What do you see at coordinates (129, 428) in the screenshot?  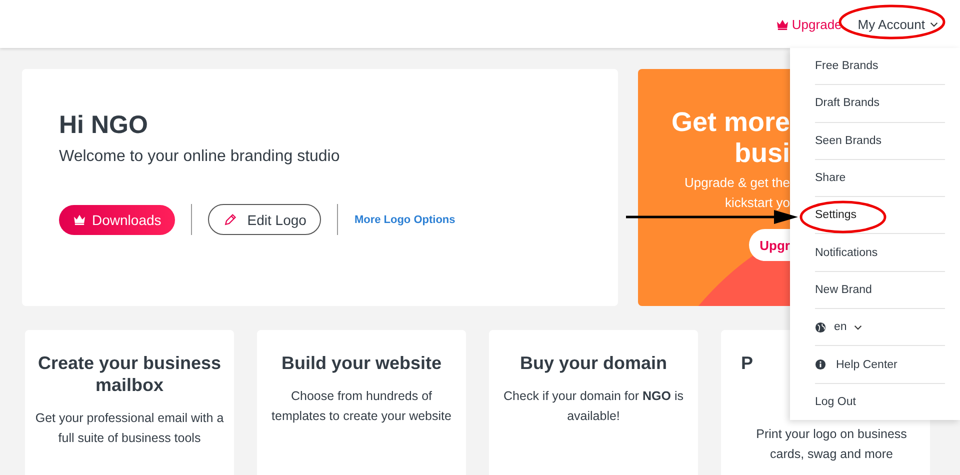 I see `card-text: Get your professional email with a full suite of business tools` at bounding box center [129, 428].